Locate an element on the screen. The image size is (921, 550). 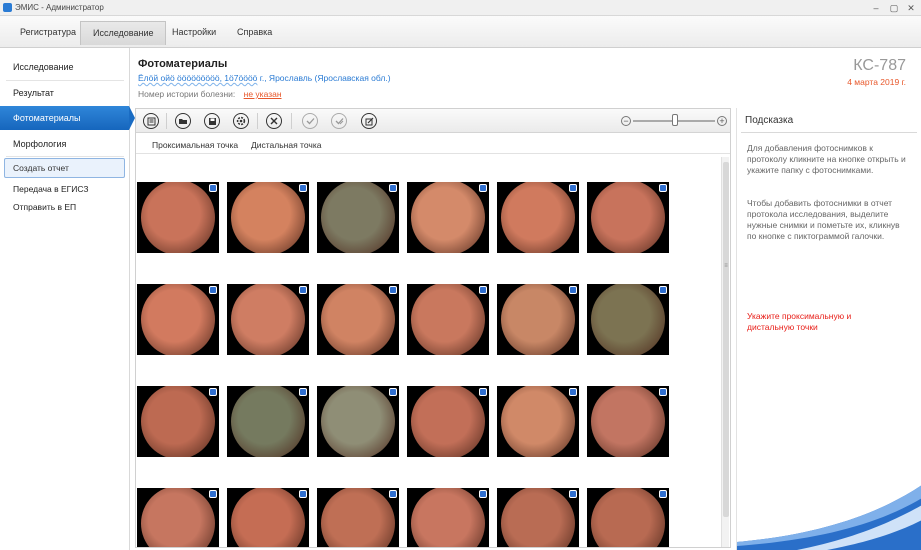
check-edit-icon is located at coordinates (339, 121).